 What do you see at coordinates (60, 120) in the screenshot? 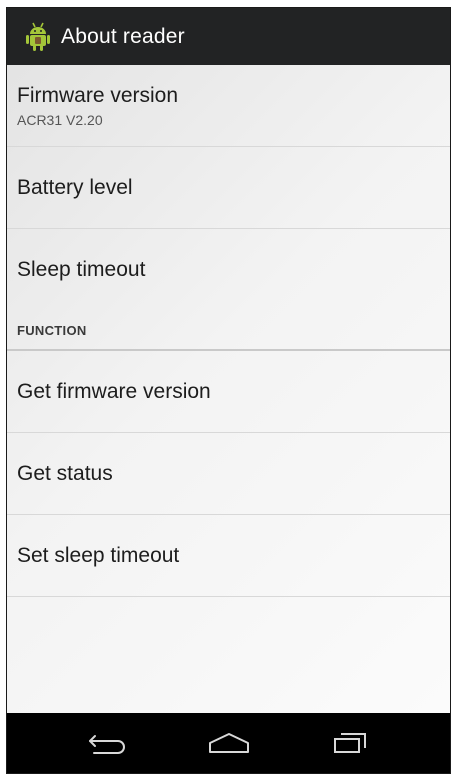
I see `item-summary: ACR31 V2.20` at bounding box center [60, 120].